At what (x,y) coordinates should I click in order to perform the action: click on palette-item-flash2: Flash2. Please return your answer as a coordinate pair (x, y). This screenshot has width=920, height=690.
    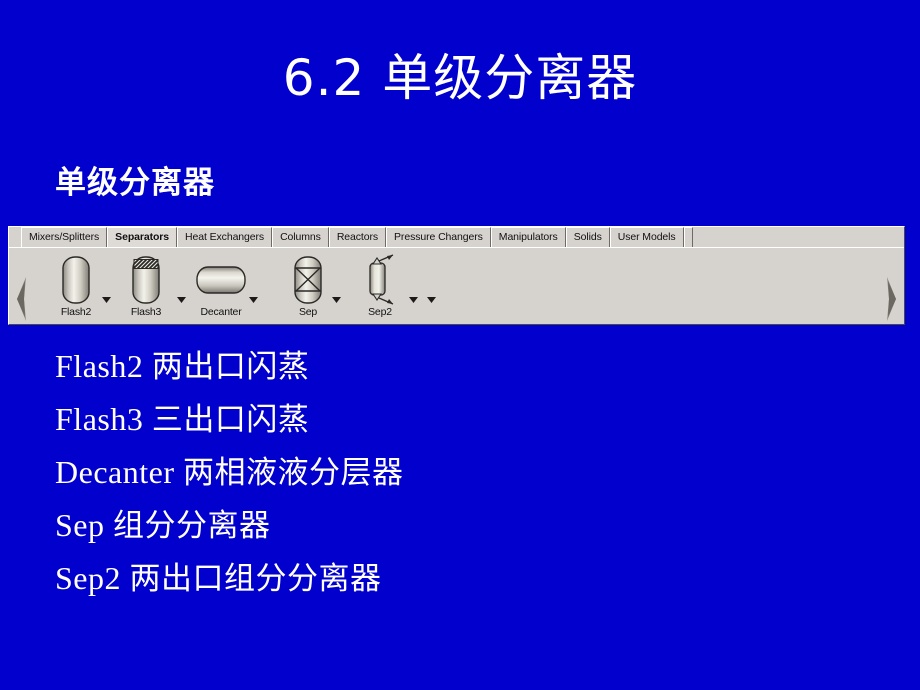
    Looking at the image, I should click on (76, 289).